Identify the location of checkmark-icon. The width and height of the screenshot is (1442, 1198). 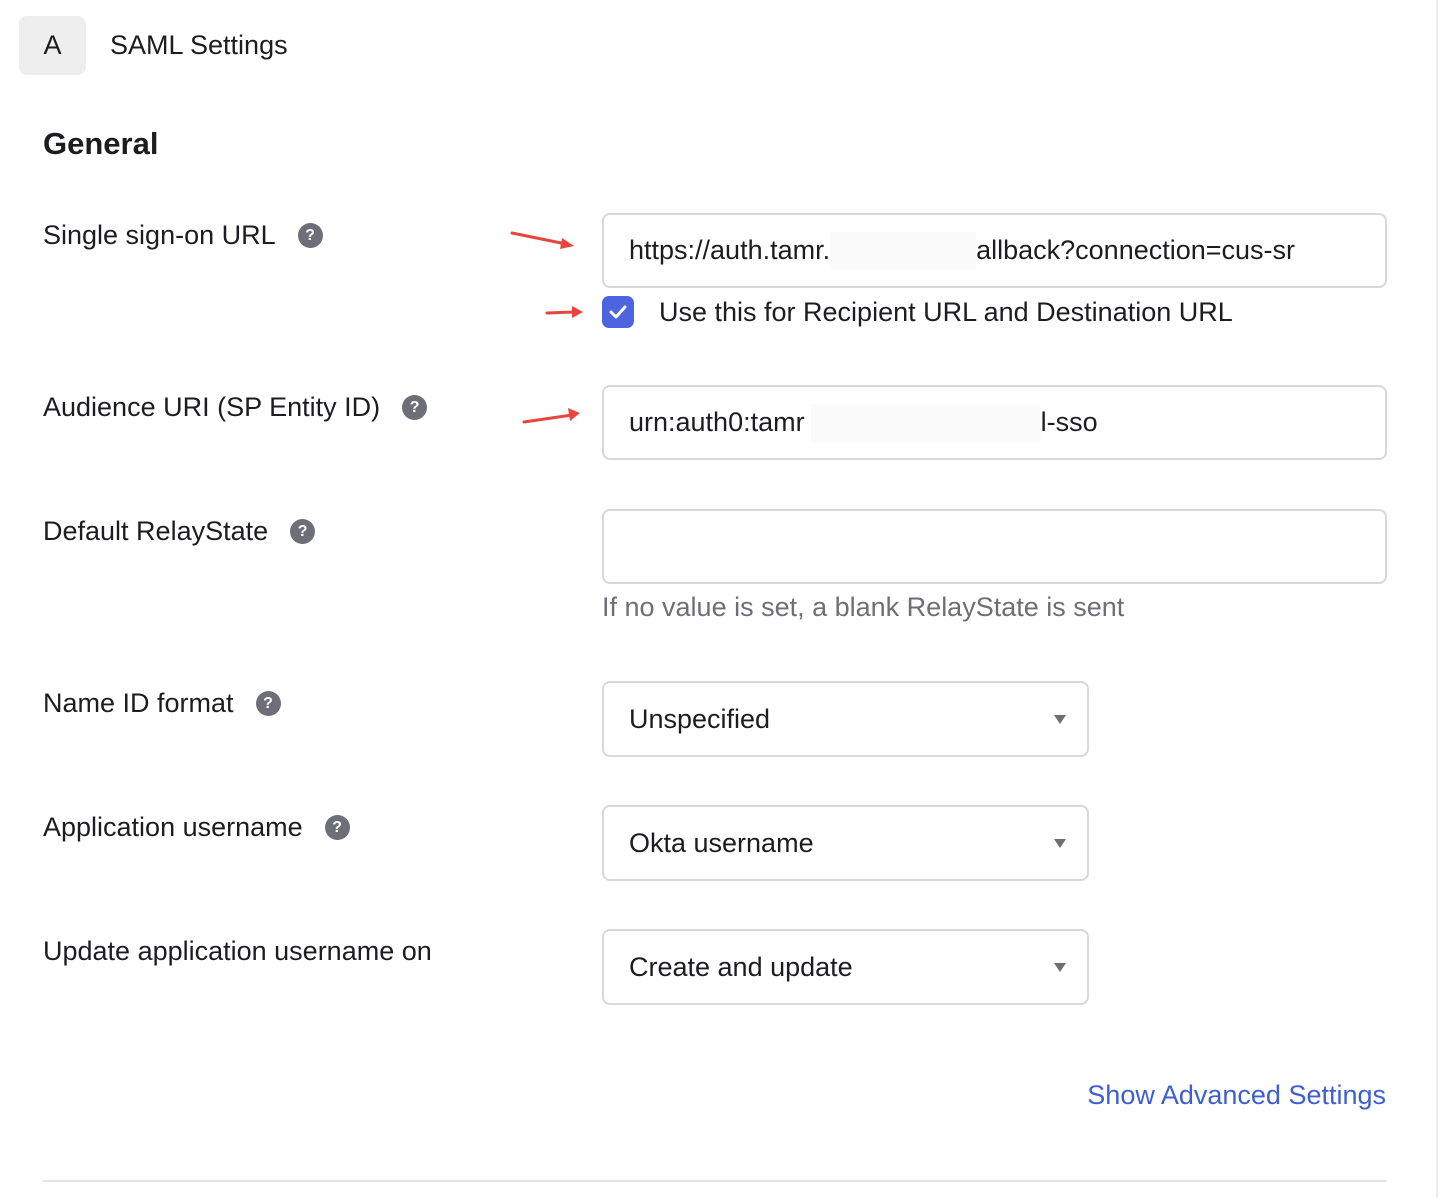
(618, 312).